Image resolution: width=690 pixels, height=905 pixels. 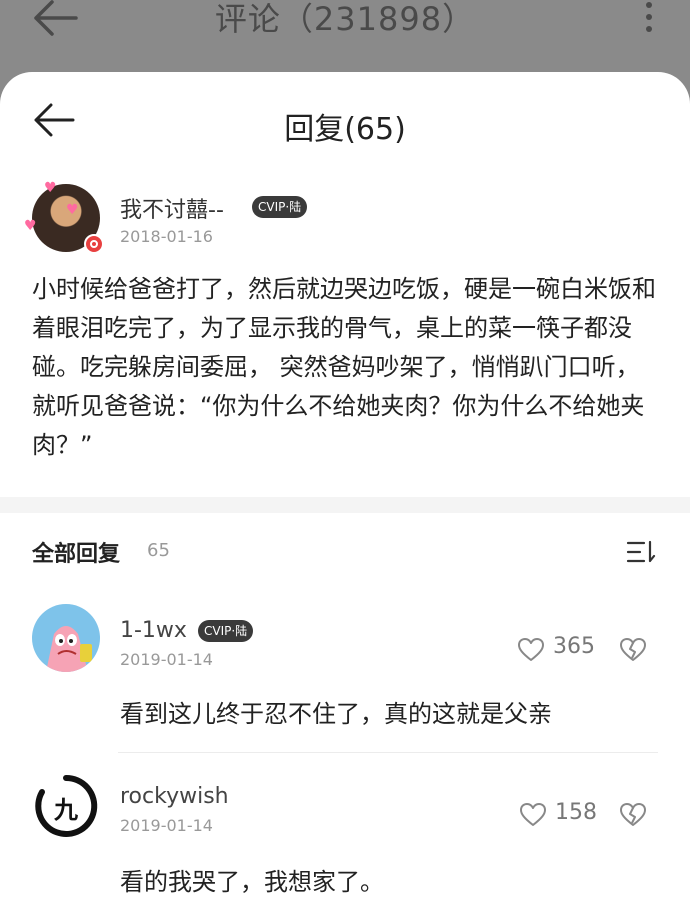 I want to click on comment-text: 看的我哭了，我想家了。, so click(x=252, y=882).